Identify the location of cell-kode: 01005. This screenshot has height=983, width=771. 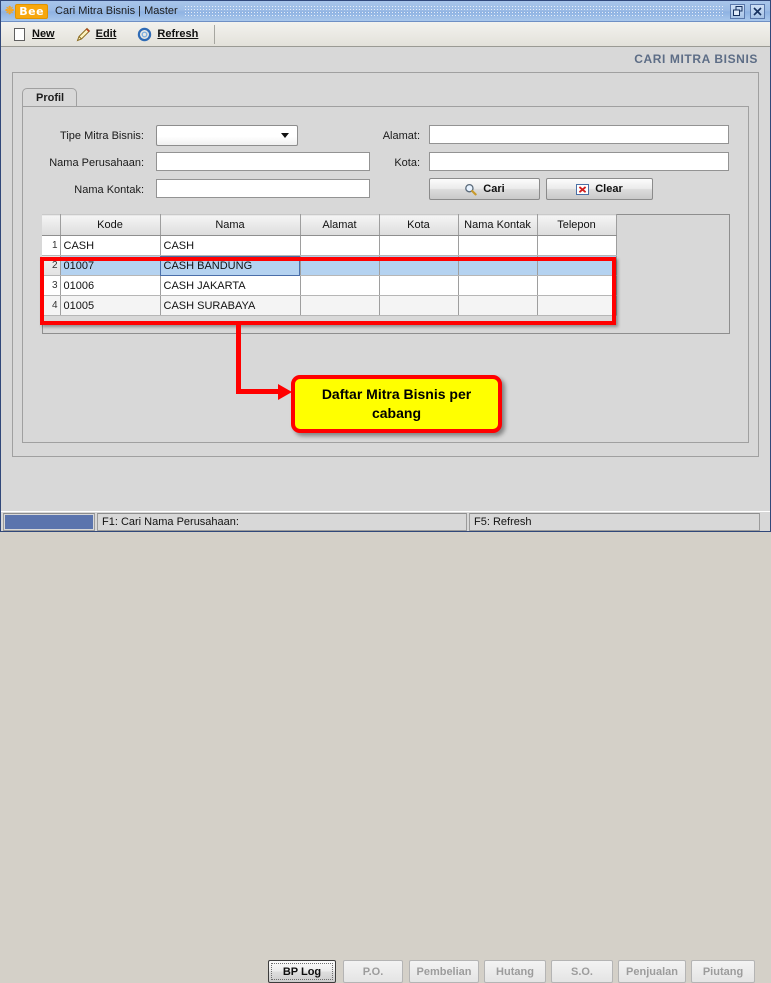
(110, 305).